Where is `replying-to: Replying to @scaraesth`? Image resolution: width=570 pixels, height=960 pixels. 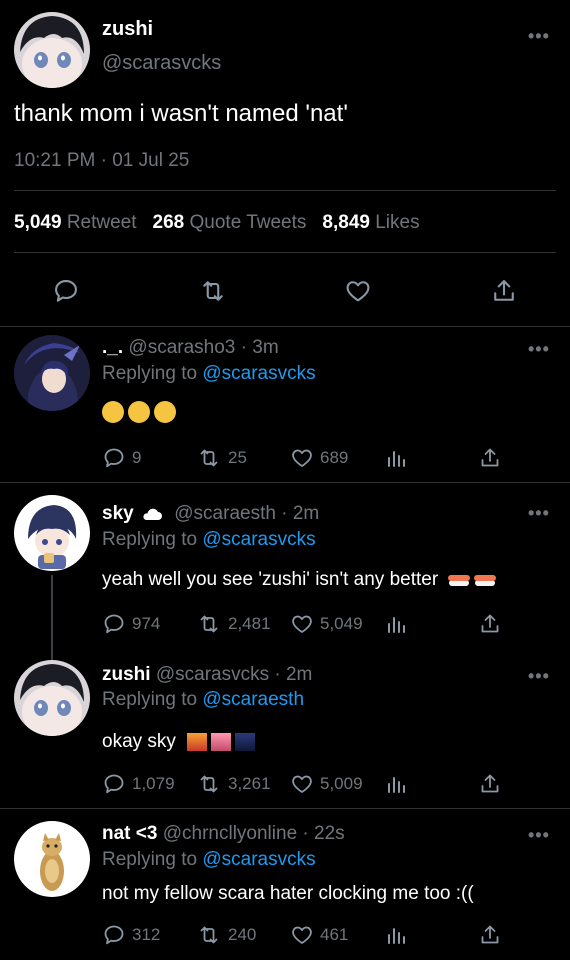
replying-to: Replying to @scaraesth is located at coordinates (203, 699).